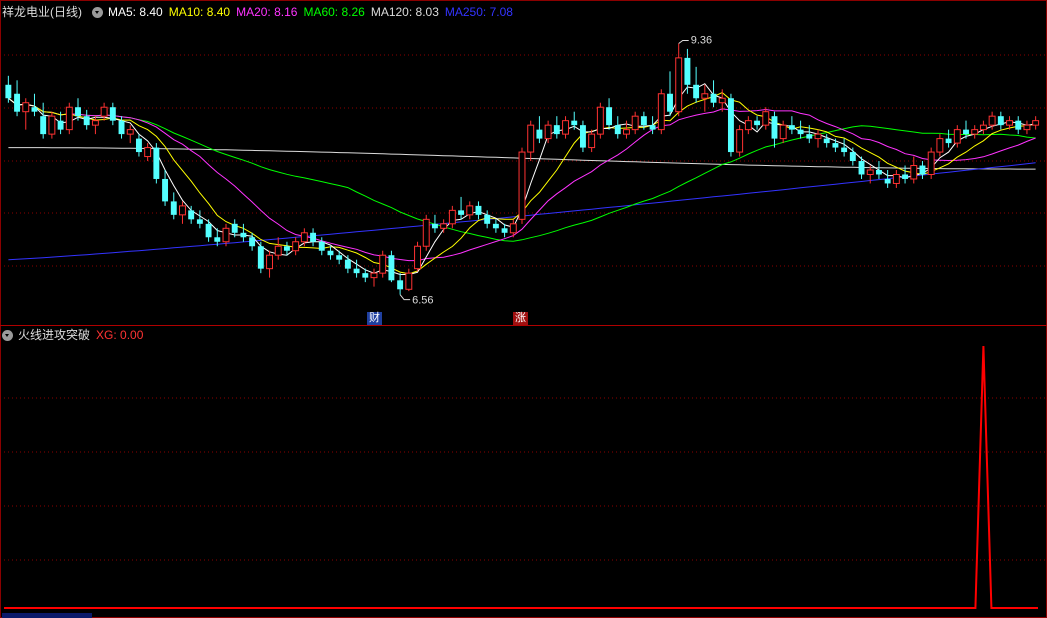 Image resolution: width=1047 pixels, height=618 pixels. I want to click on xg-value-label: XG: 0.00, so click(120, 335).